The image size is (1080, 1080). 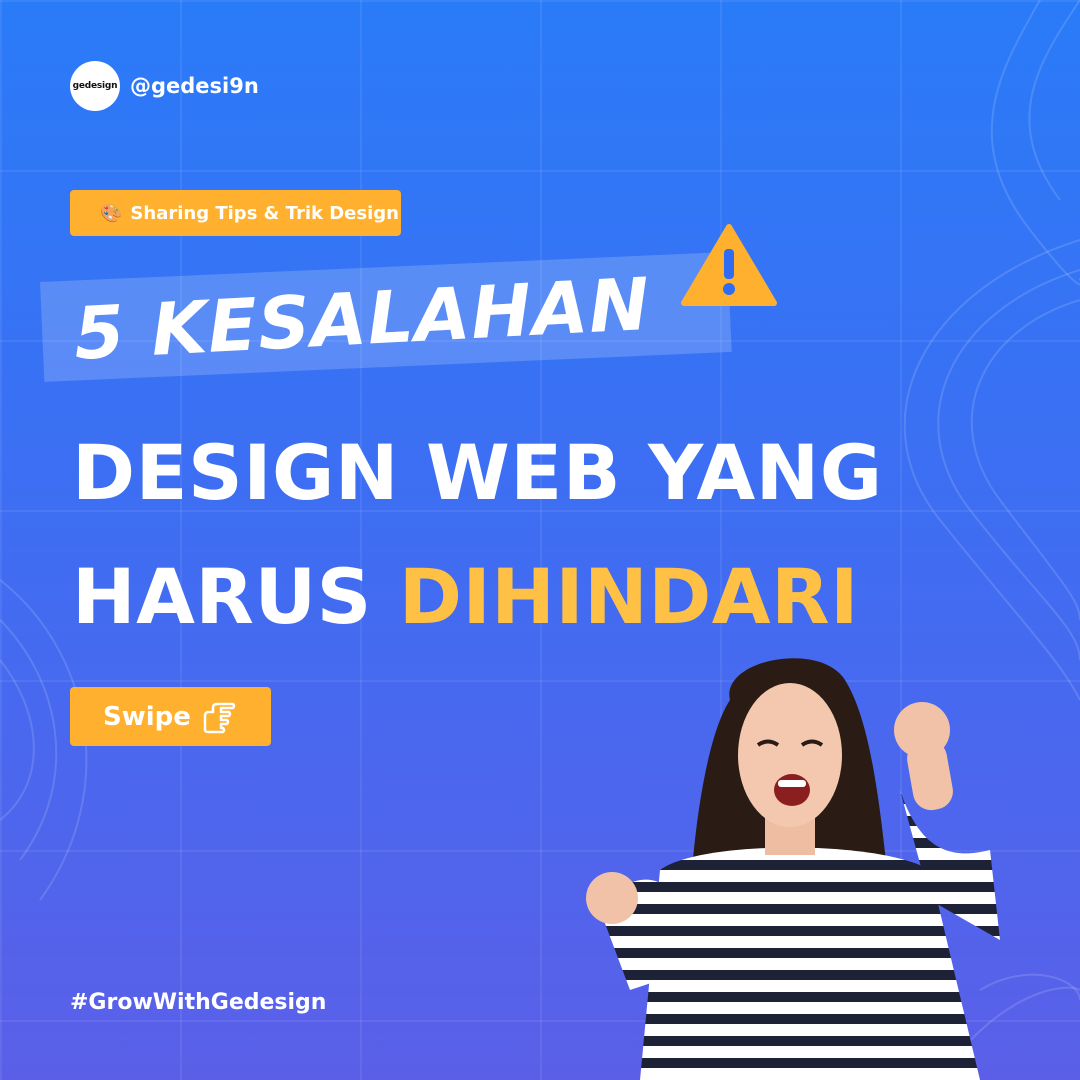 I want to click on brand-header: gedesign @gedesi9n, so click(x=164, y=86).